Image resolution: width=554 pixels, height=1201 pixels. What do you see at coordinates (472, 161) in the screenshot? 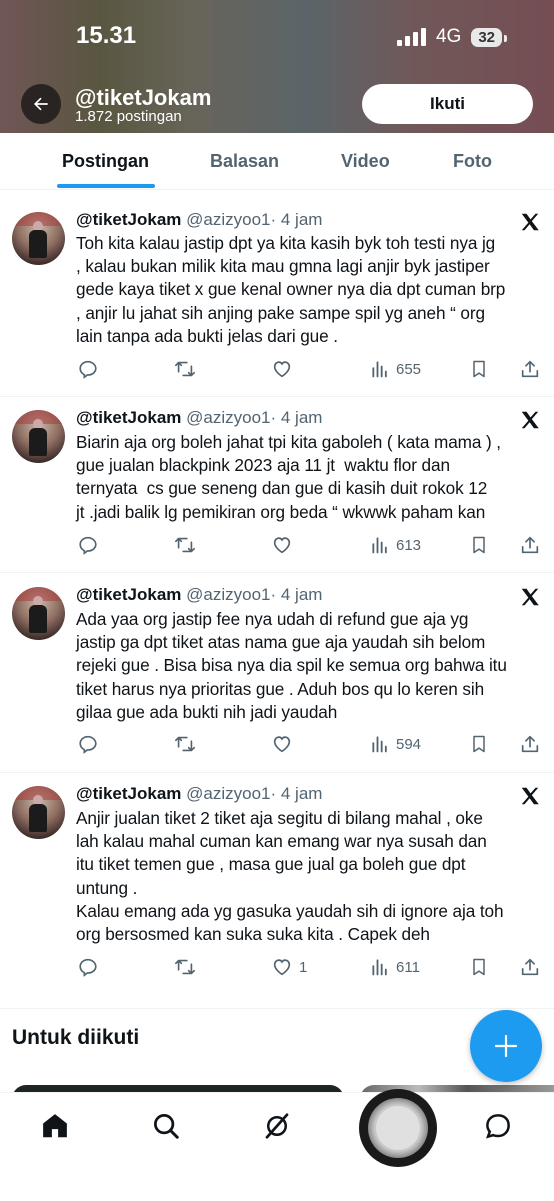
I see `tab-photos: Foto` at bounding box center [472, 161].